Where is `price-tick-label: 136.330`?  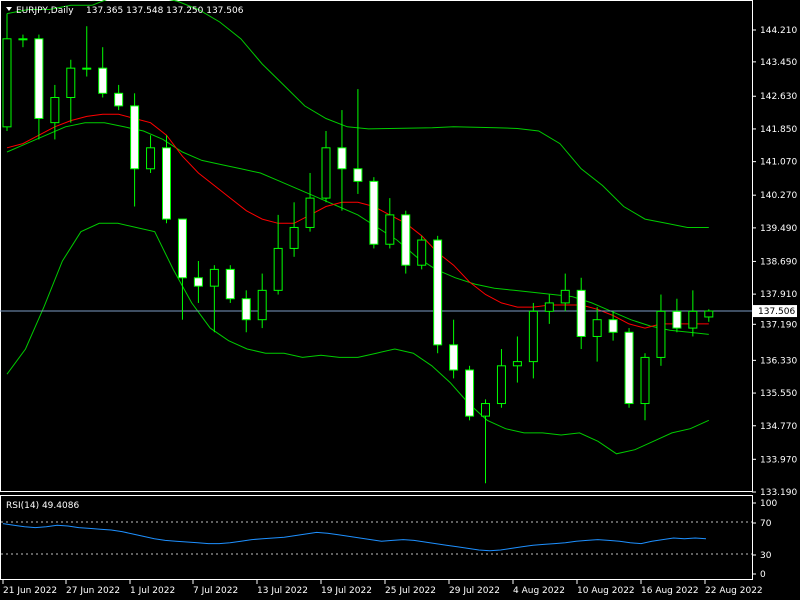 price-tick-label: 136.330 is located at coordinates (778, 361).